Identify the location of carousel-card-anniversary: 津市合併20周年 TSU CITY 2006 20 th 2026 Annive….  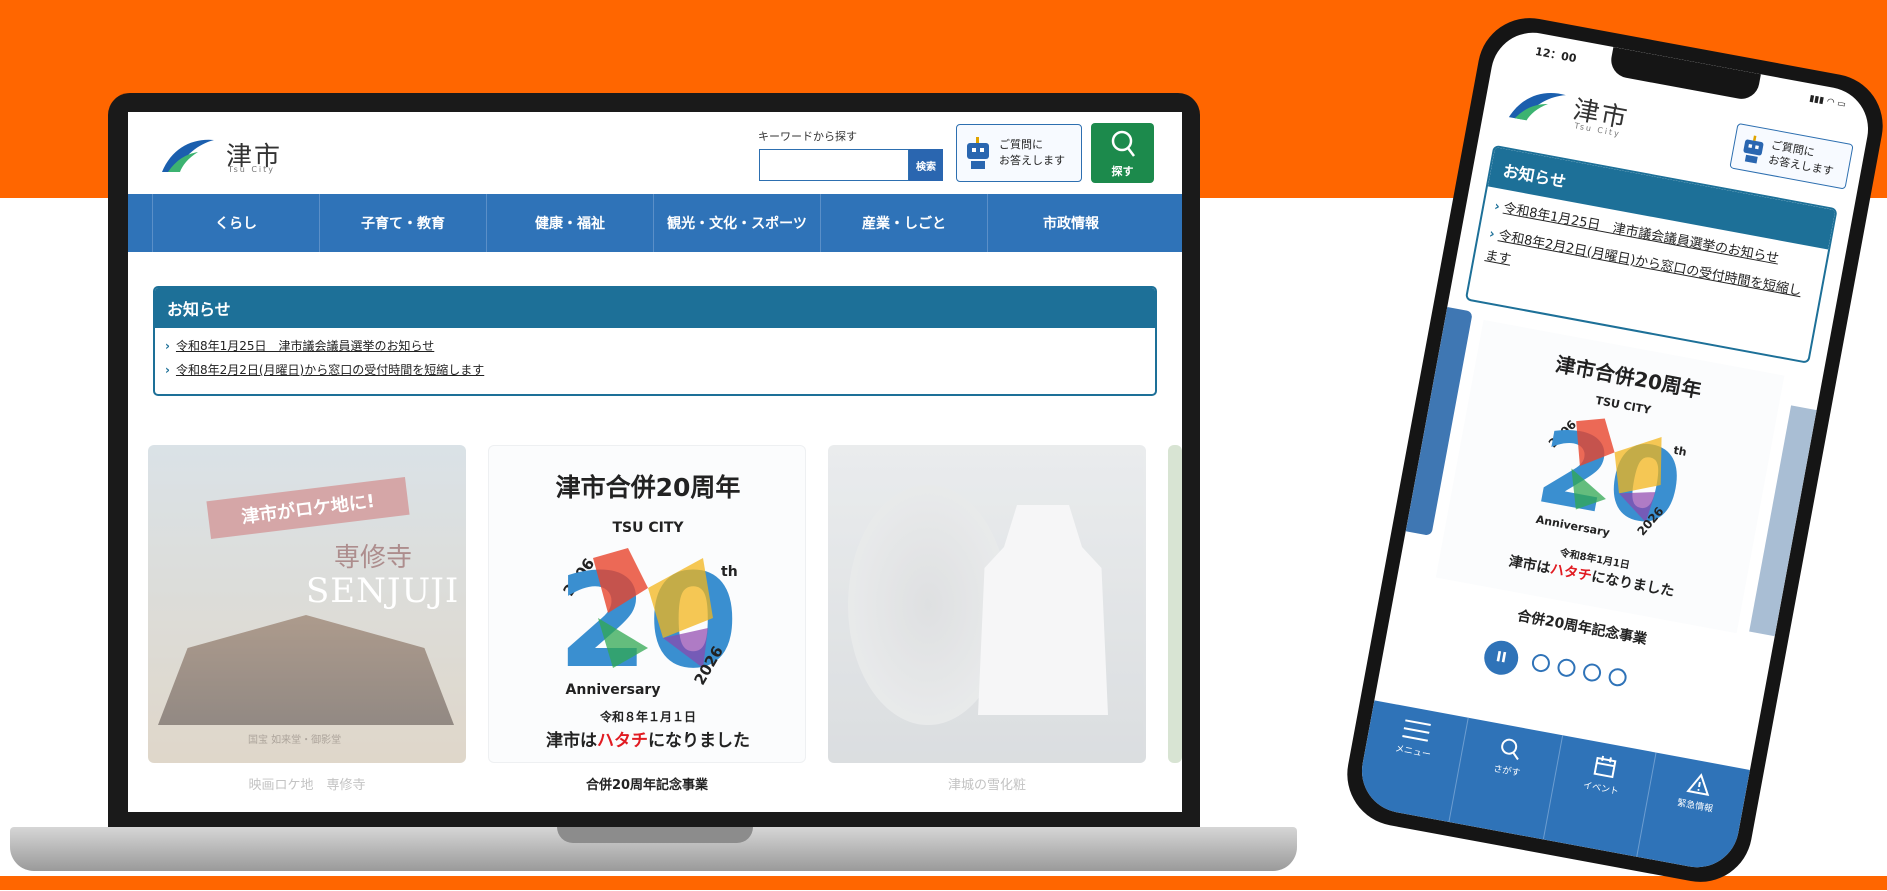
(647, 604).